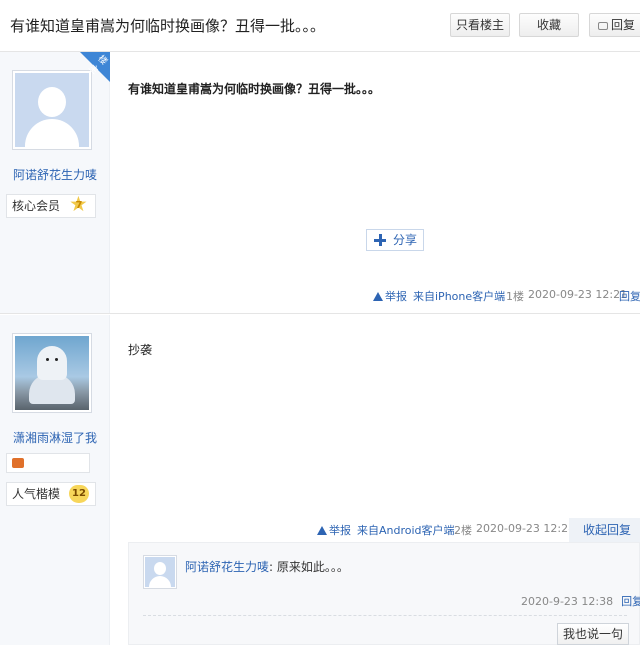 Image resolution: width=640 pixels, height=645 pixels. What do you see at coordinates (629, 296) in the screenshot?
I see `post-reply-link: 回复` at bounding box center [629, 296].